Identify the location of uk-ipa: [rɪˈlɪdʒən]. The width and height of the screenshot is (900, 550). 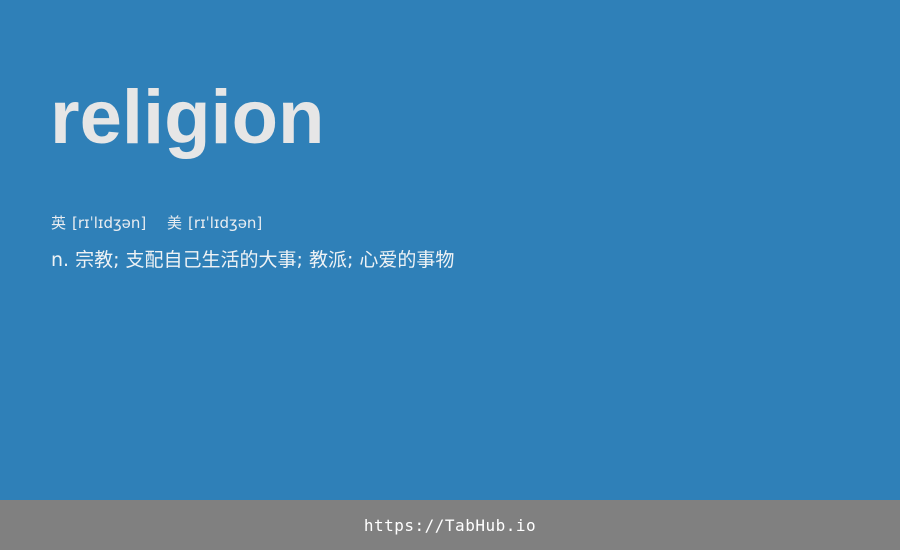
(109, 223).